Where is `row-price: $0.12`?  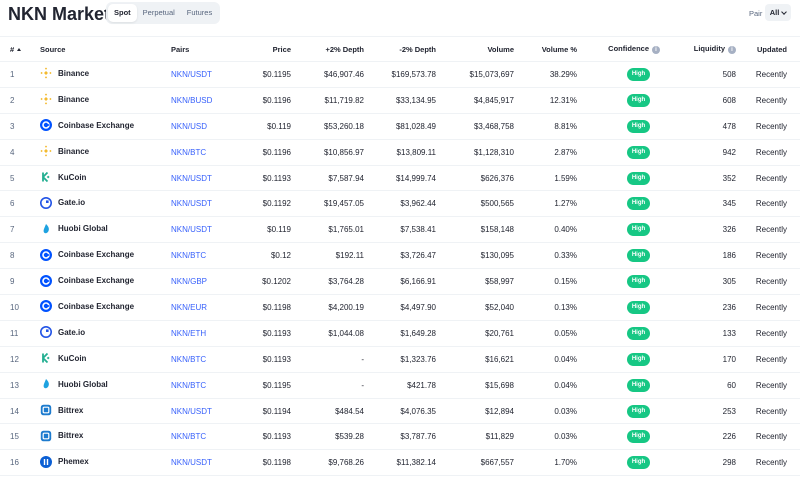
row-price: $0.12 is located at coordinates (265, 256).